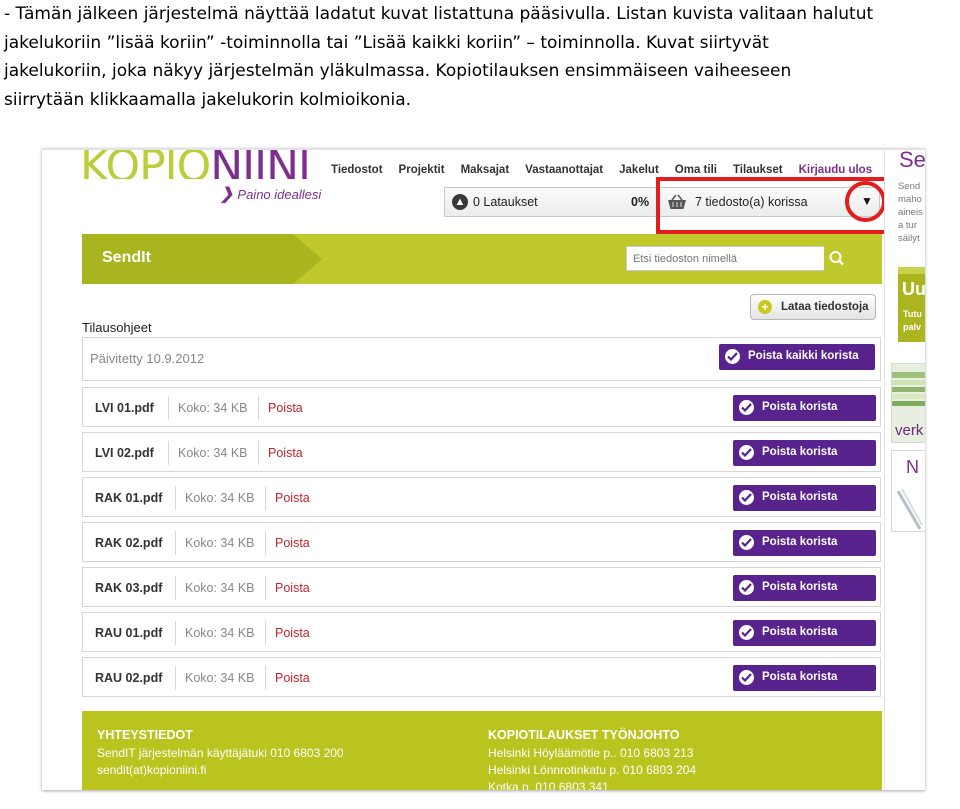  Describe the element at coordinates (731, 258) in the screenshot. I see `search-input` at that location.